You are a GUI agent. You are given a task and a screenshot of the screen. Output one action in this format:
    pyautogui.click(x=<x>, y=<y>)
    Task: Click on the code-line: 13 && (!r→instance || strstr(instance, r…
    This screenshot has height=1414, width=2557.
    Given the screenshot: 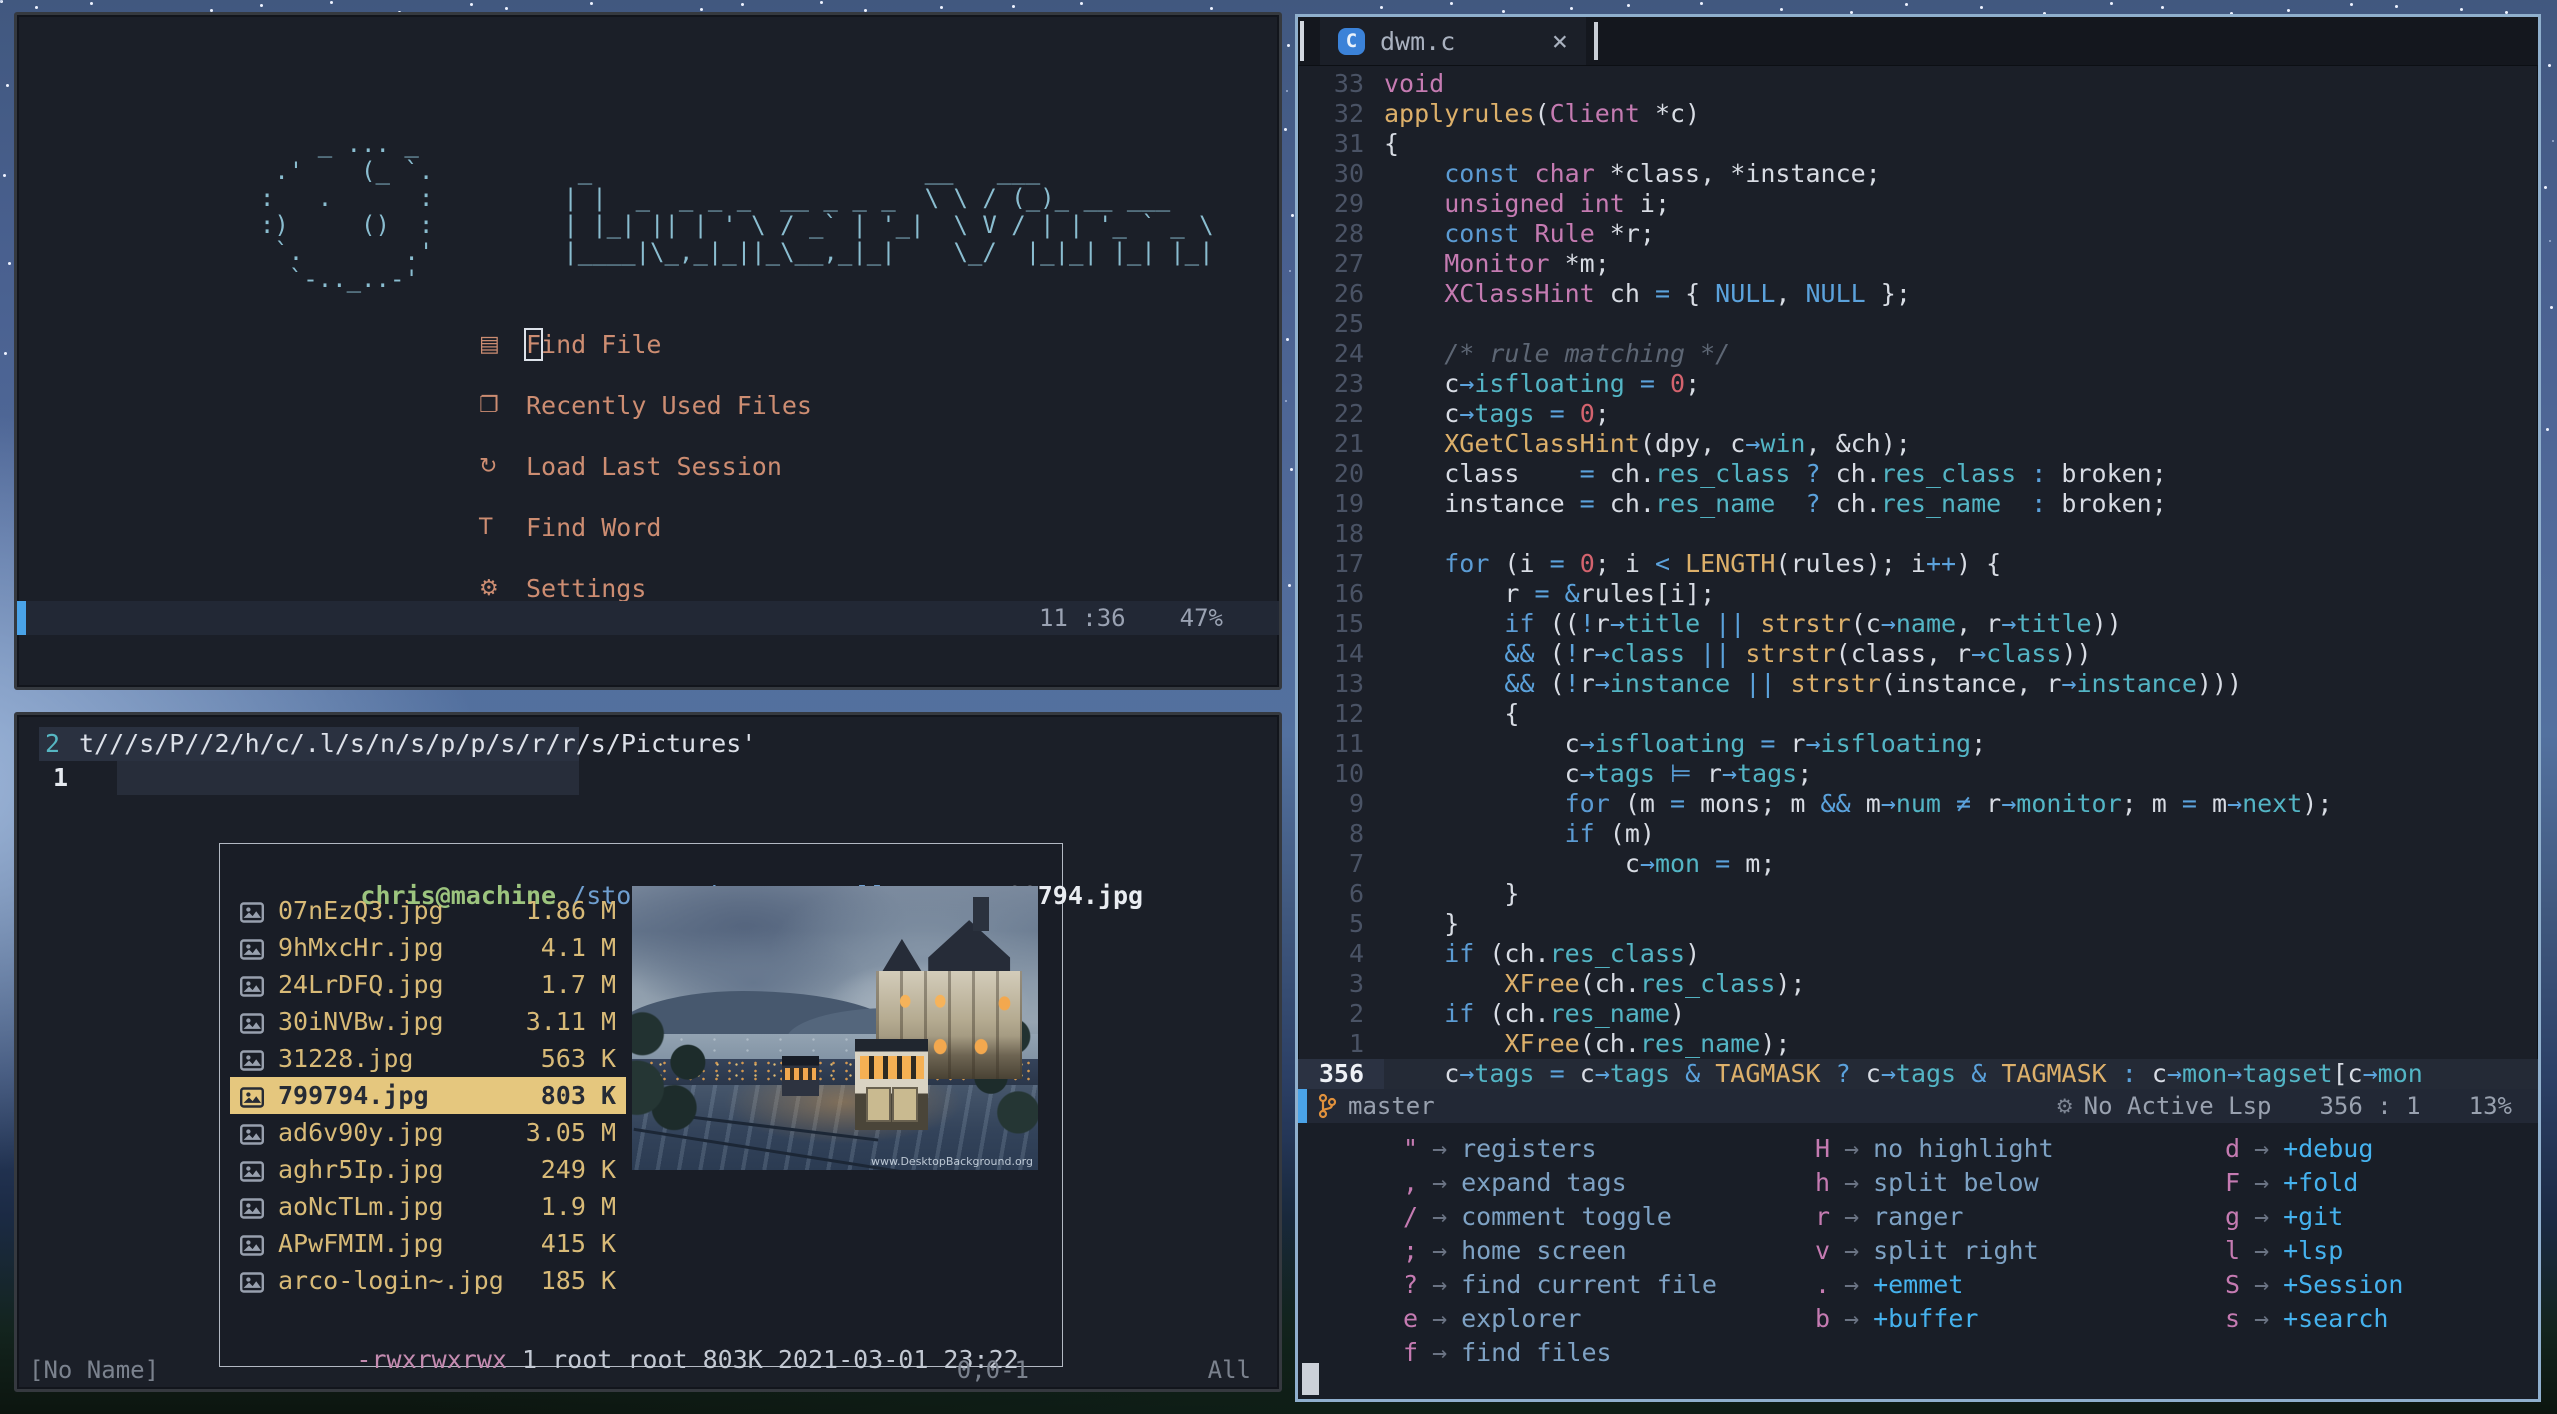 What is the action you would take?
    pyautogui.click(x=1918, y=684)
    